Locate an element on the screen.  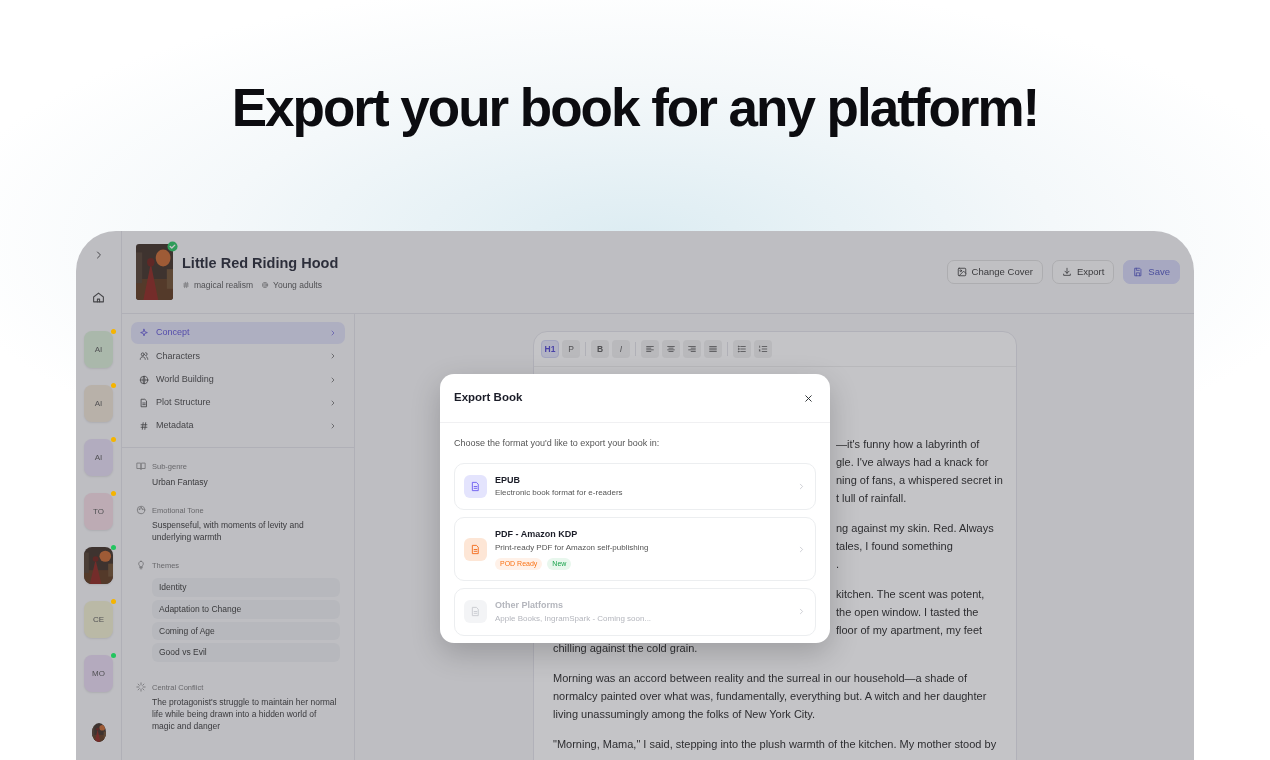
theme-chip: Coming of Age is located at coordinates (246, 631).